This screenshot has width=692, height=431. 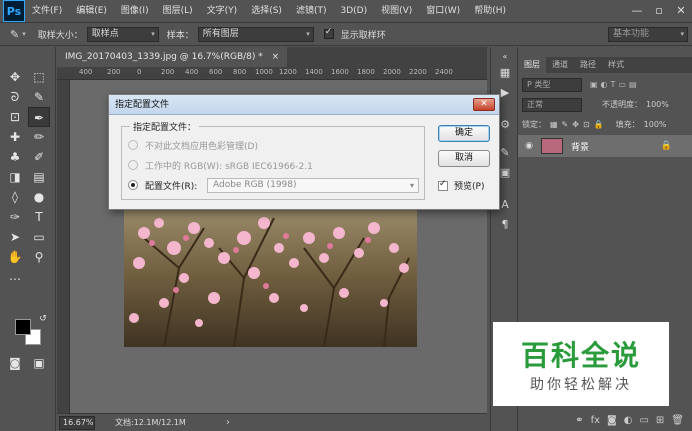 I want to click on document-image, so click(x=270, y=277).